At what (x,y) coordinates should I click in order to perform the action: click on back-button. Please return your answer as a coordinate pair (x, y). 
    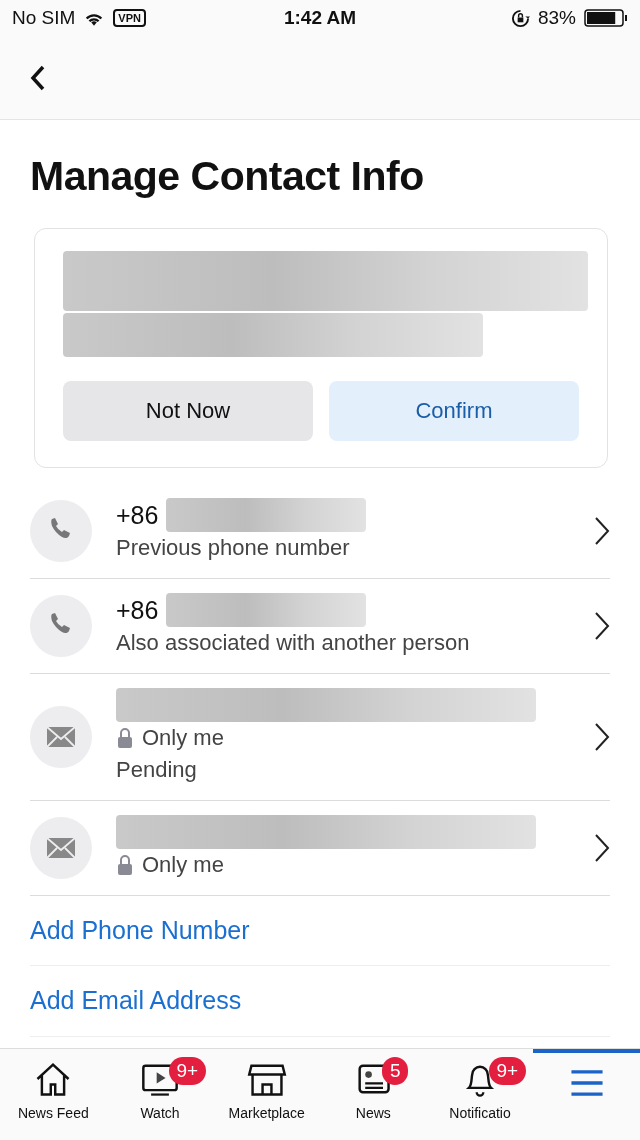
    Looking at the image, I should click on (38, 77).